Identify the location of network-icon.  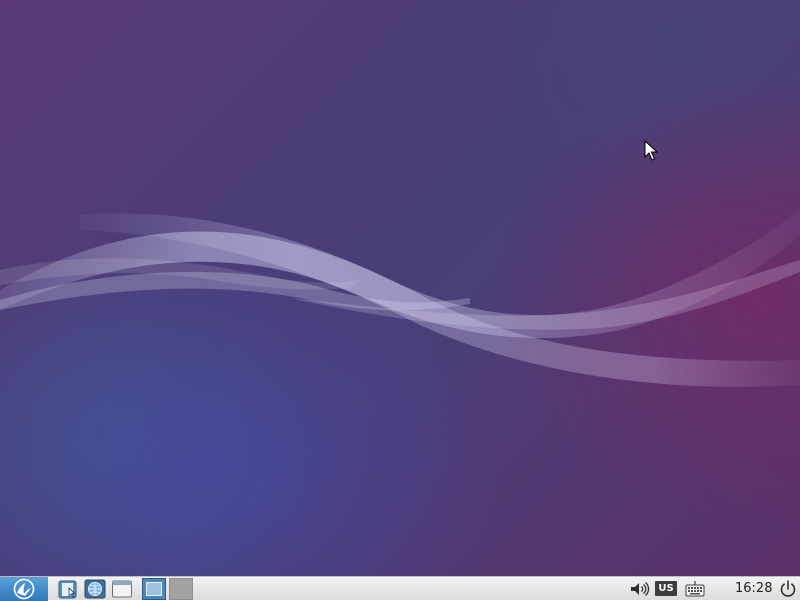
(95, 589).